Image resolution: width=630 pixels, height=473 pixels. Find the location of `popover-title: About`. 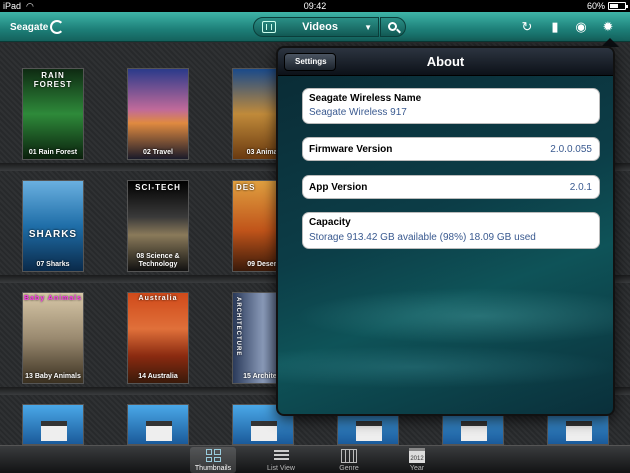

popover-title: About is located at coordinates (445, 61).